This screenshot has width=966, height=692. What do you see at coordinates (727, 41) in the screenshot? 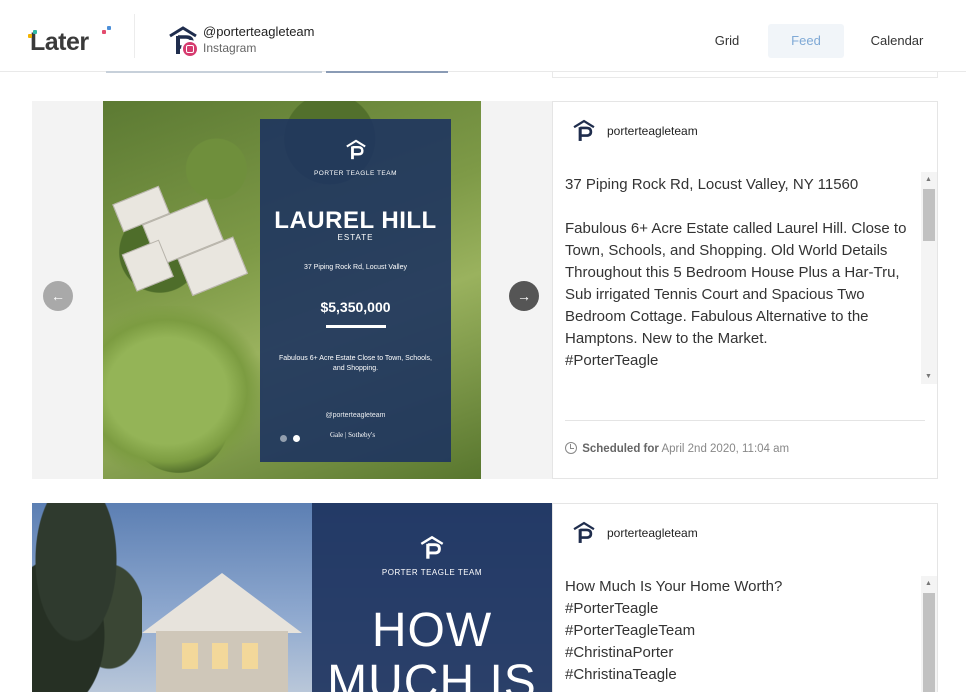
I see `tab-grid: Grid` at bounding box center [727, 41].